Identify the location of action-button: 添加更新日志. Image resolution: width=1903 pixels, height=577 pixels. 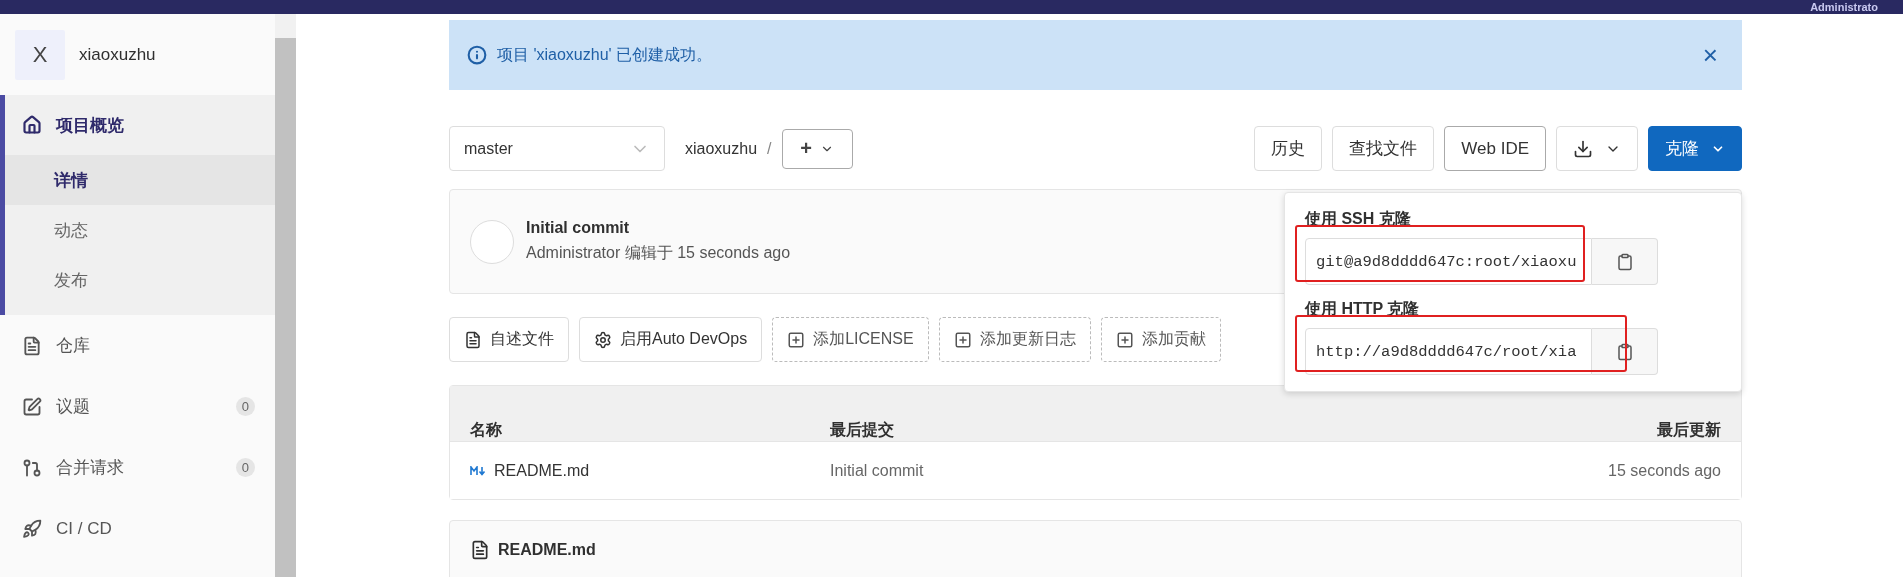
(1014, 339).